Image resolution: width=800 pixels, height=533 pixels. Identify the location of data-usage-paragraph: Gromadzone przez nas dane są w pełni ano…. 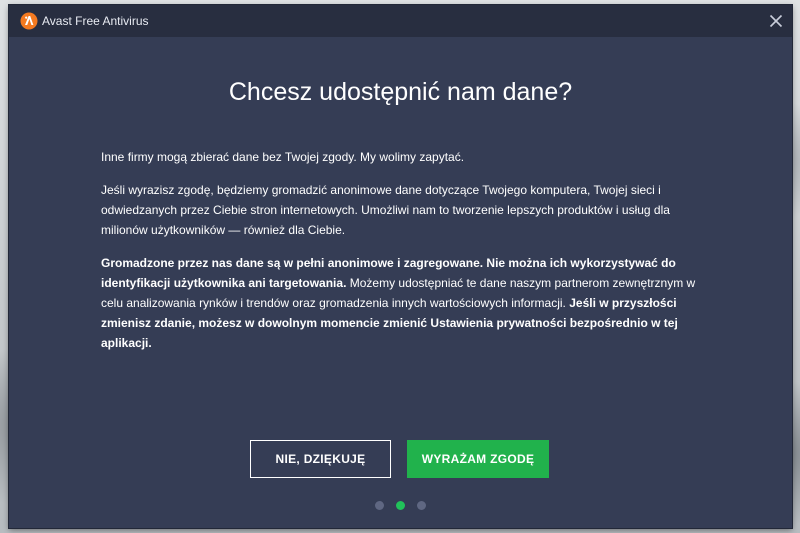
(406, 303).